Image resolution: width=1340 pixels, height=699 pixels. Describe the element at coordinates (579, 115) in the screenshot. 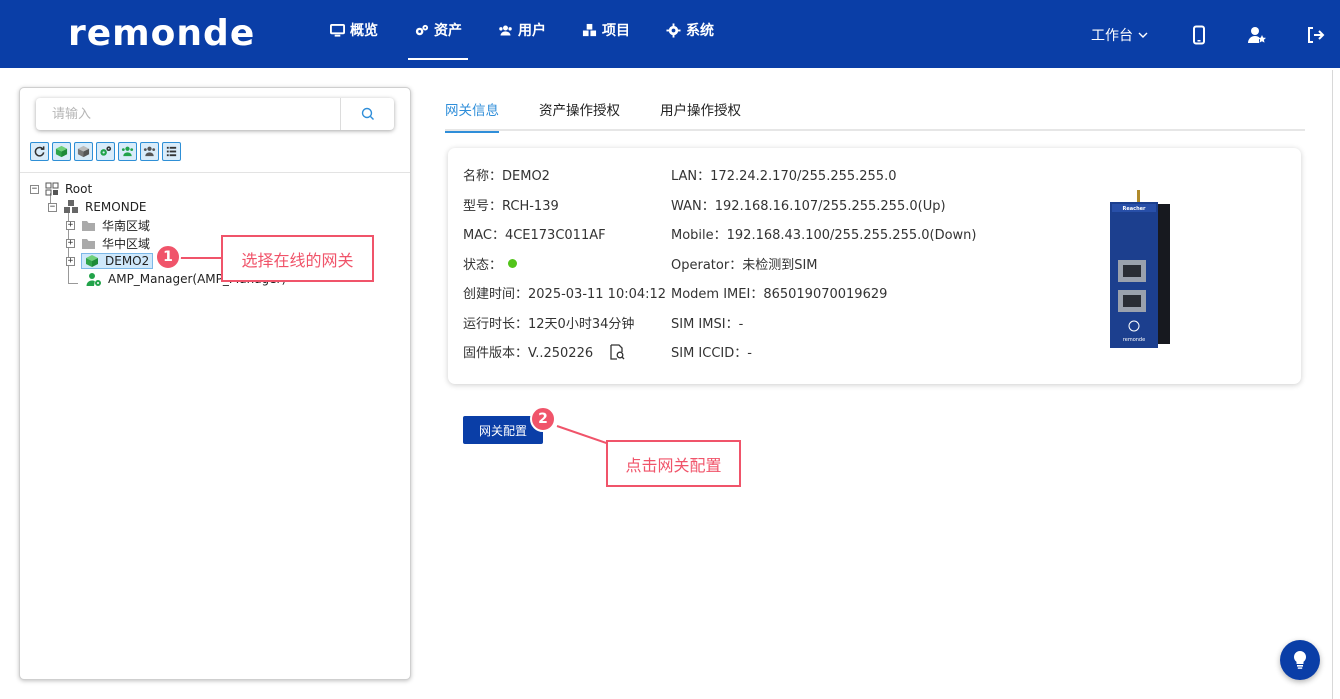

I see `tab-asset-permissions: 资产操作授权` at that location.